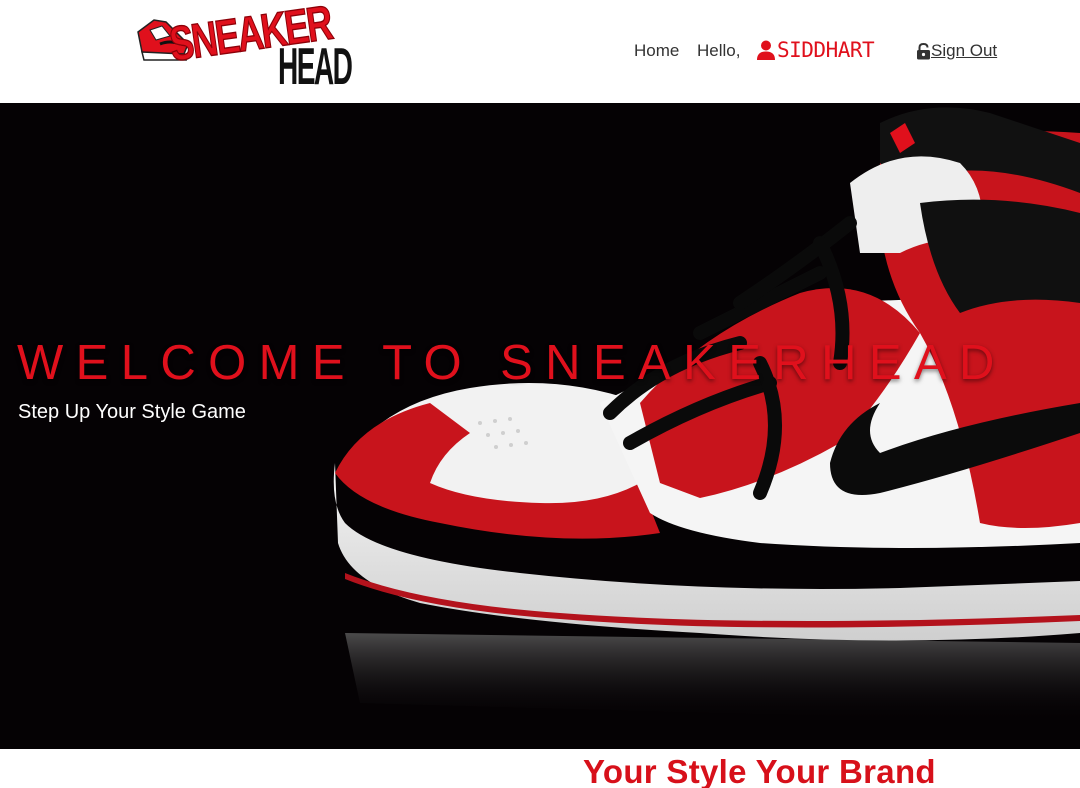 This screenshot has width=1080, height=788. I want to click on sign-out-link: Sign Out, so click(956, 51).